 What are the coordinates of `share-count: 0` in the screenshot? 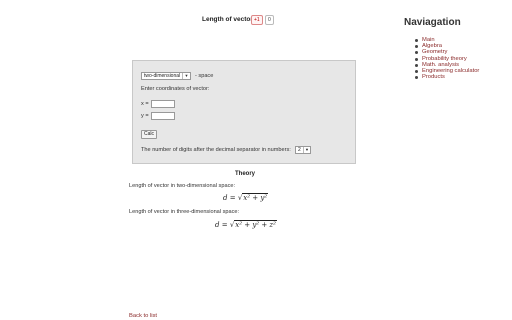 It's located at (269, 20).